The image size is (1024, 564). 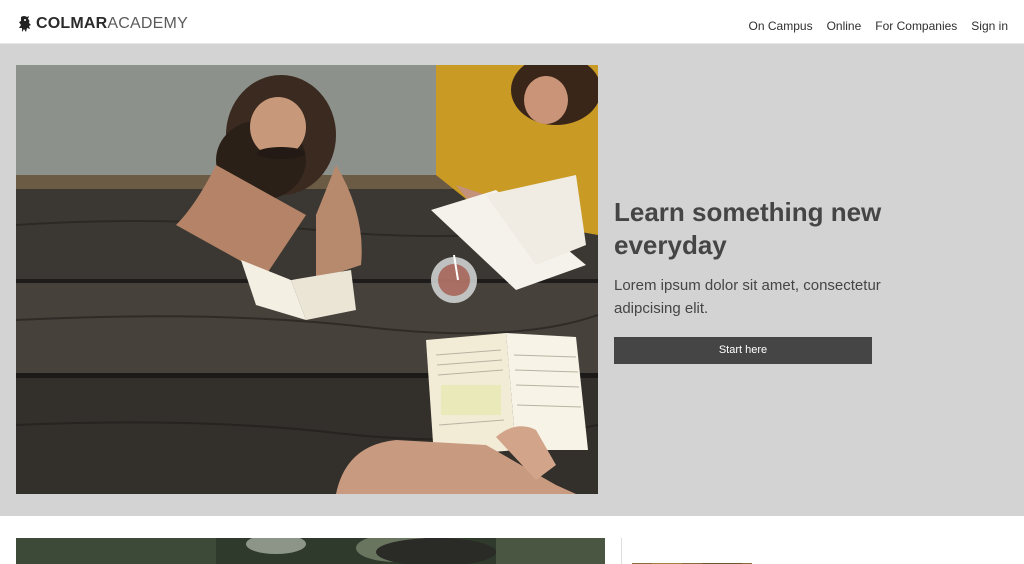 I want to click on lion-icon, so click(x=25, y=24).